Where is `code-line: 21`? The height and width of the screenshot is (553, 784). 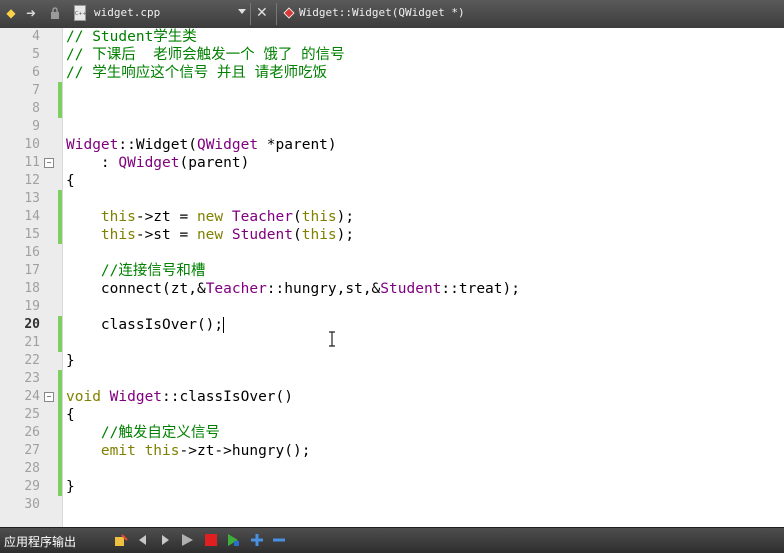
code-line: 21 is located at coordinates (392, 343).